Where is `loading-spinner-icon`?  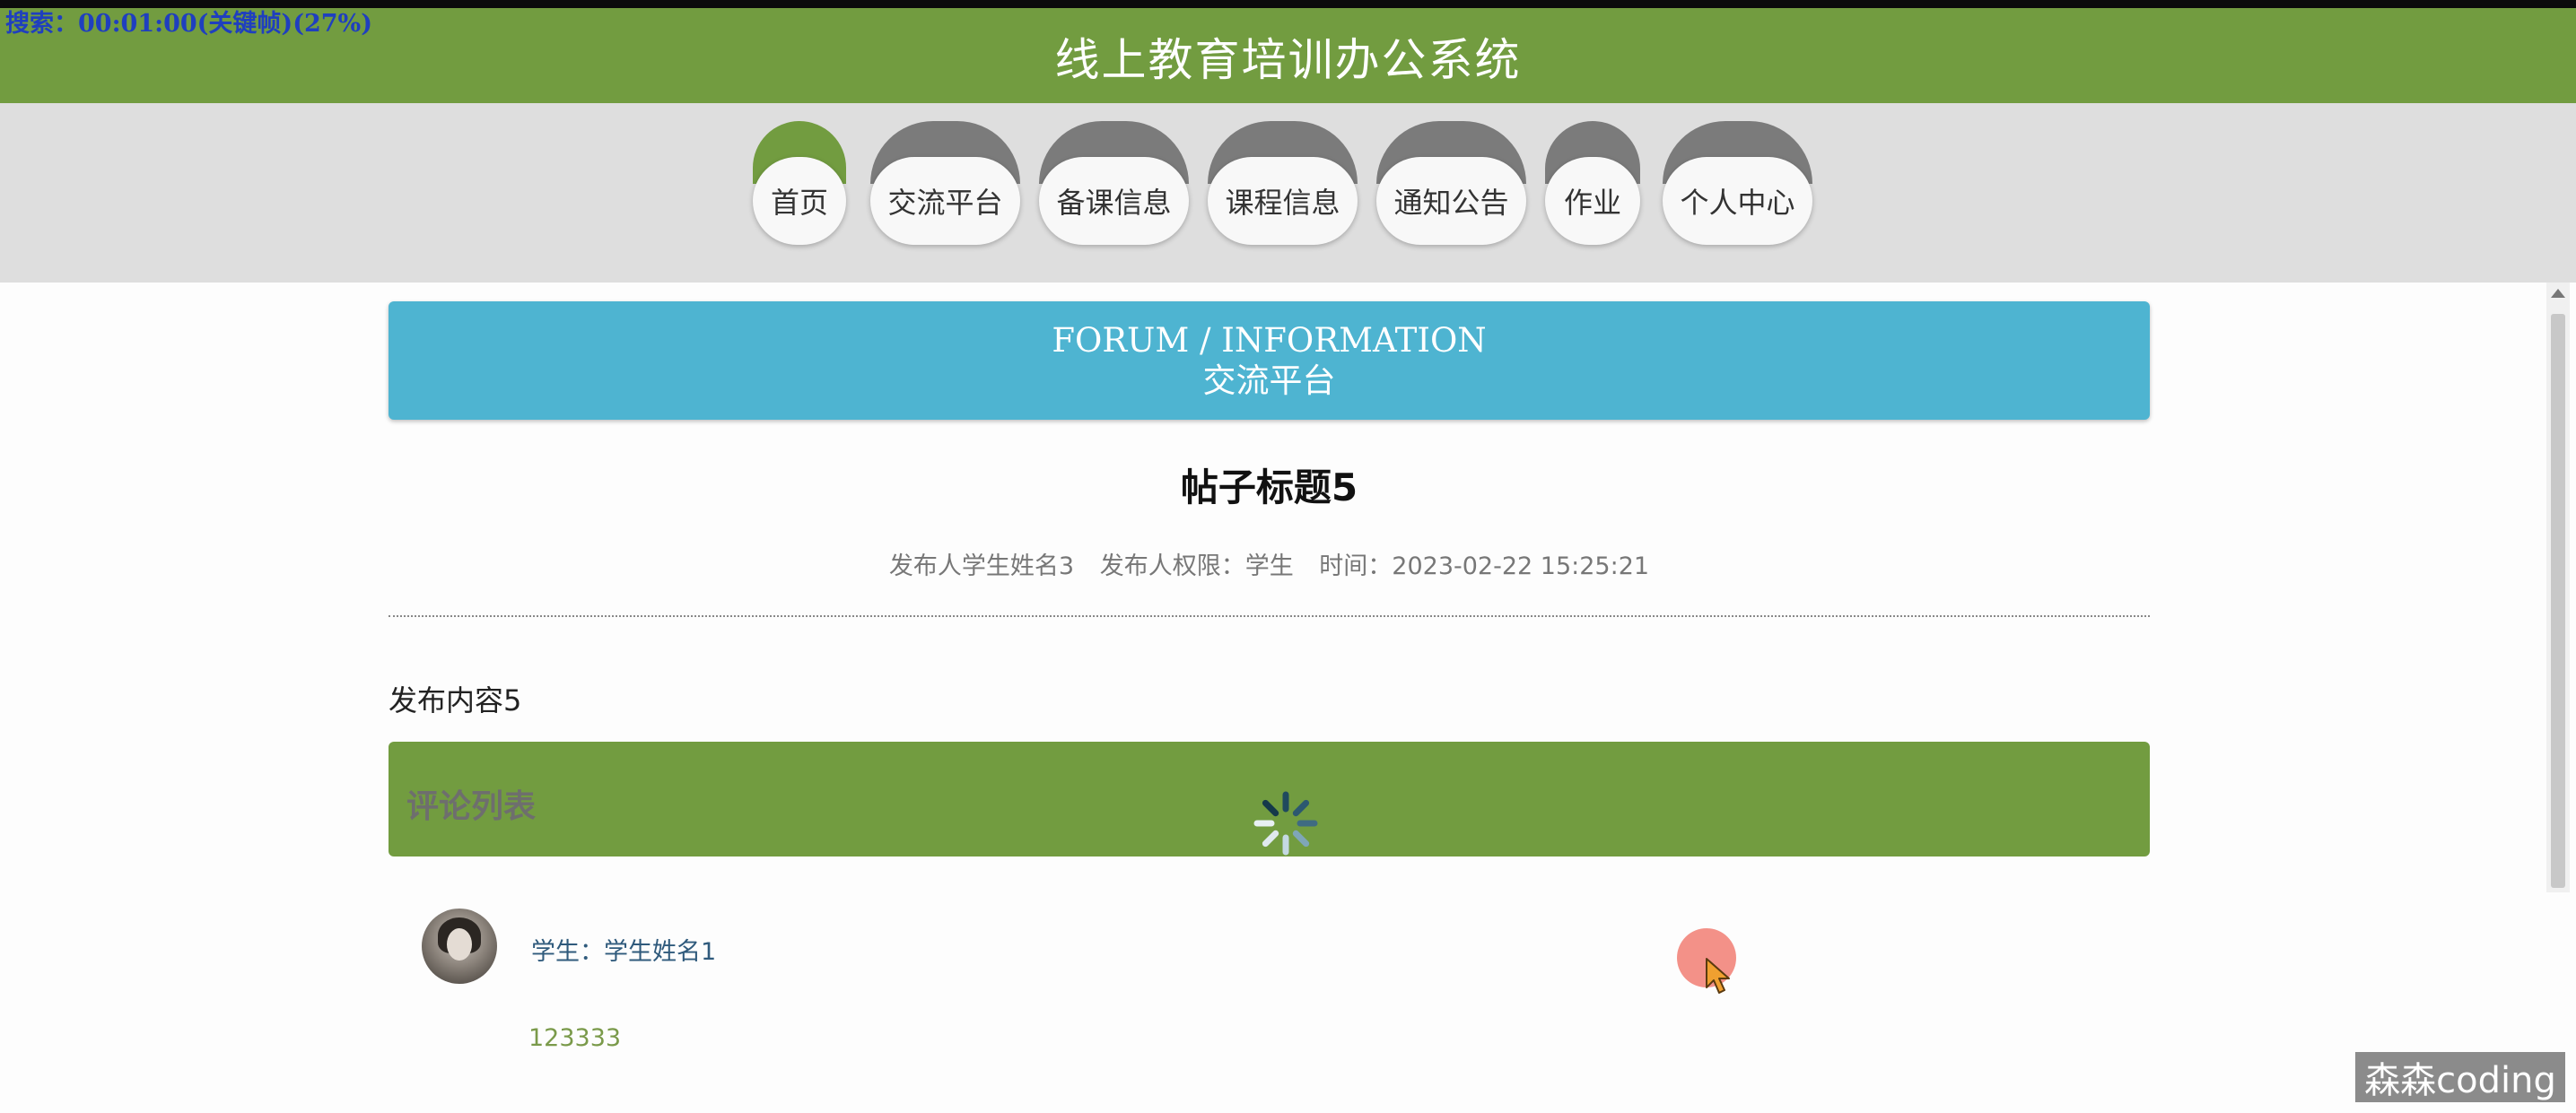 loading-spinner-icon is located at coordinates (1286, 823).